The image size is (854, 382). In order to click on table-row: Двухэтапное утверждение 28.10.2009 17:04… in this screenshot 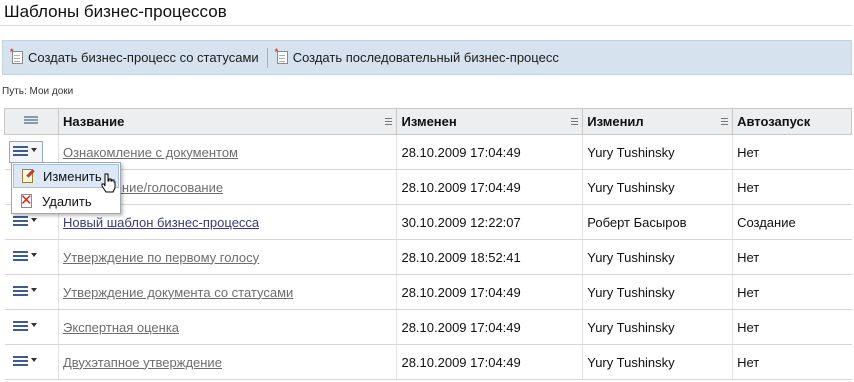, I will do `click(428, 362)`.